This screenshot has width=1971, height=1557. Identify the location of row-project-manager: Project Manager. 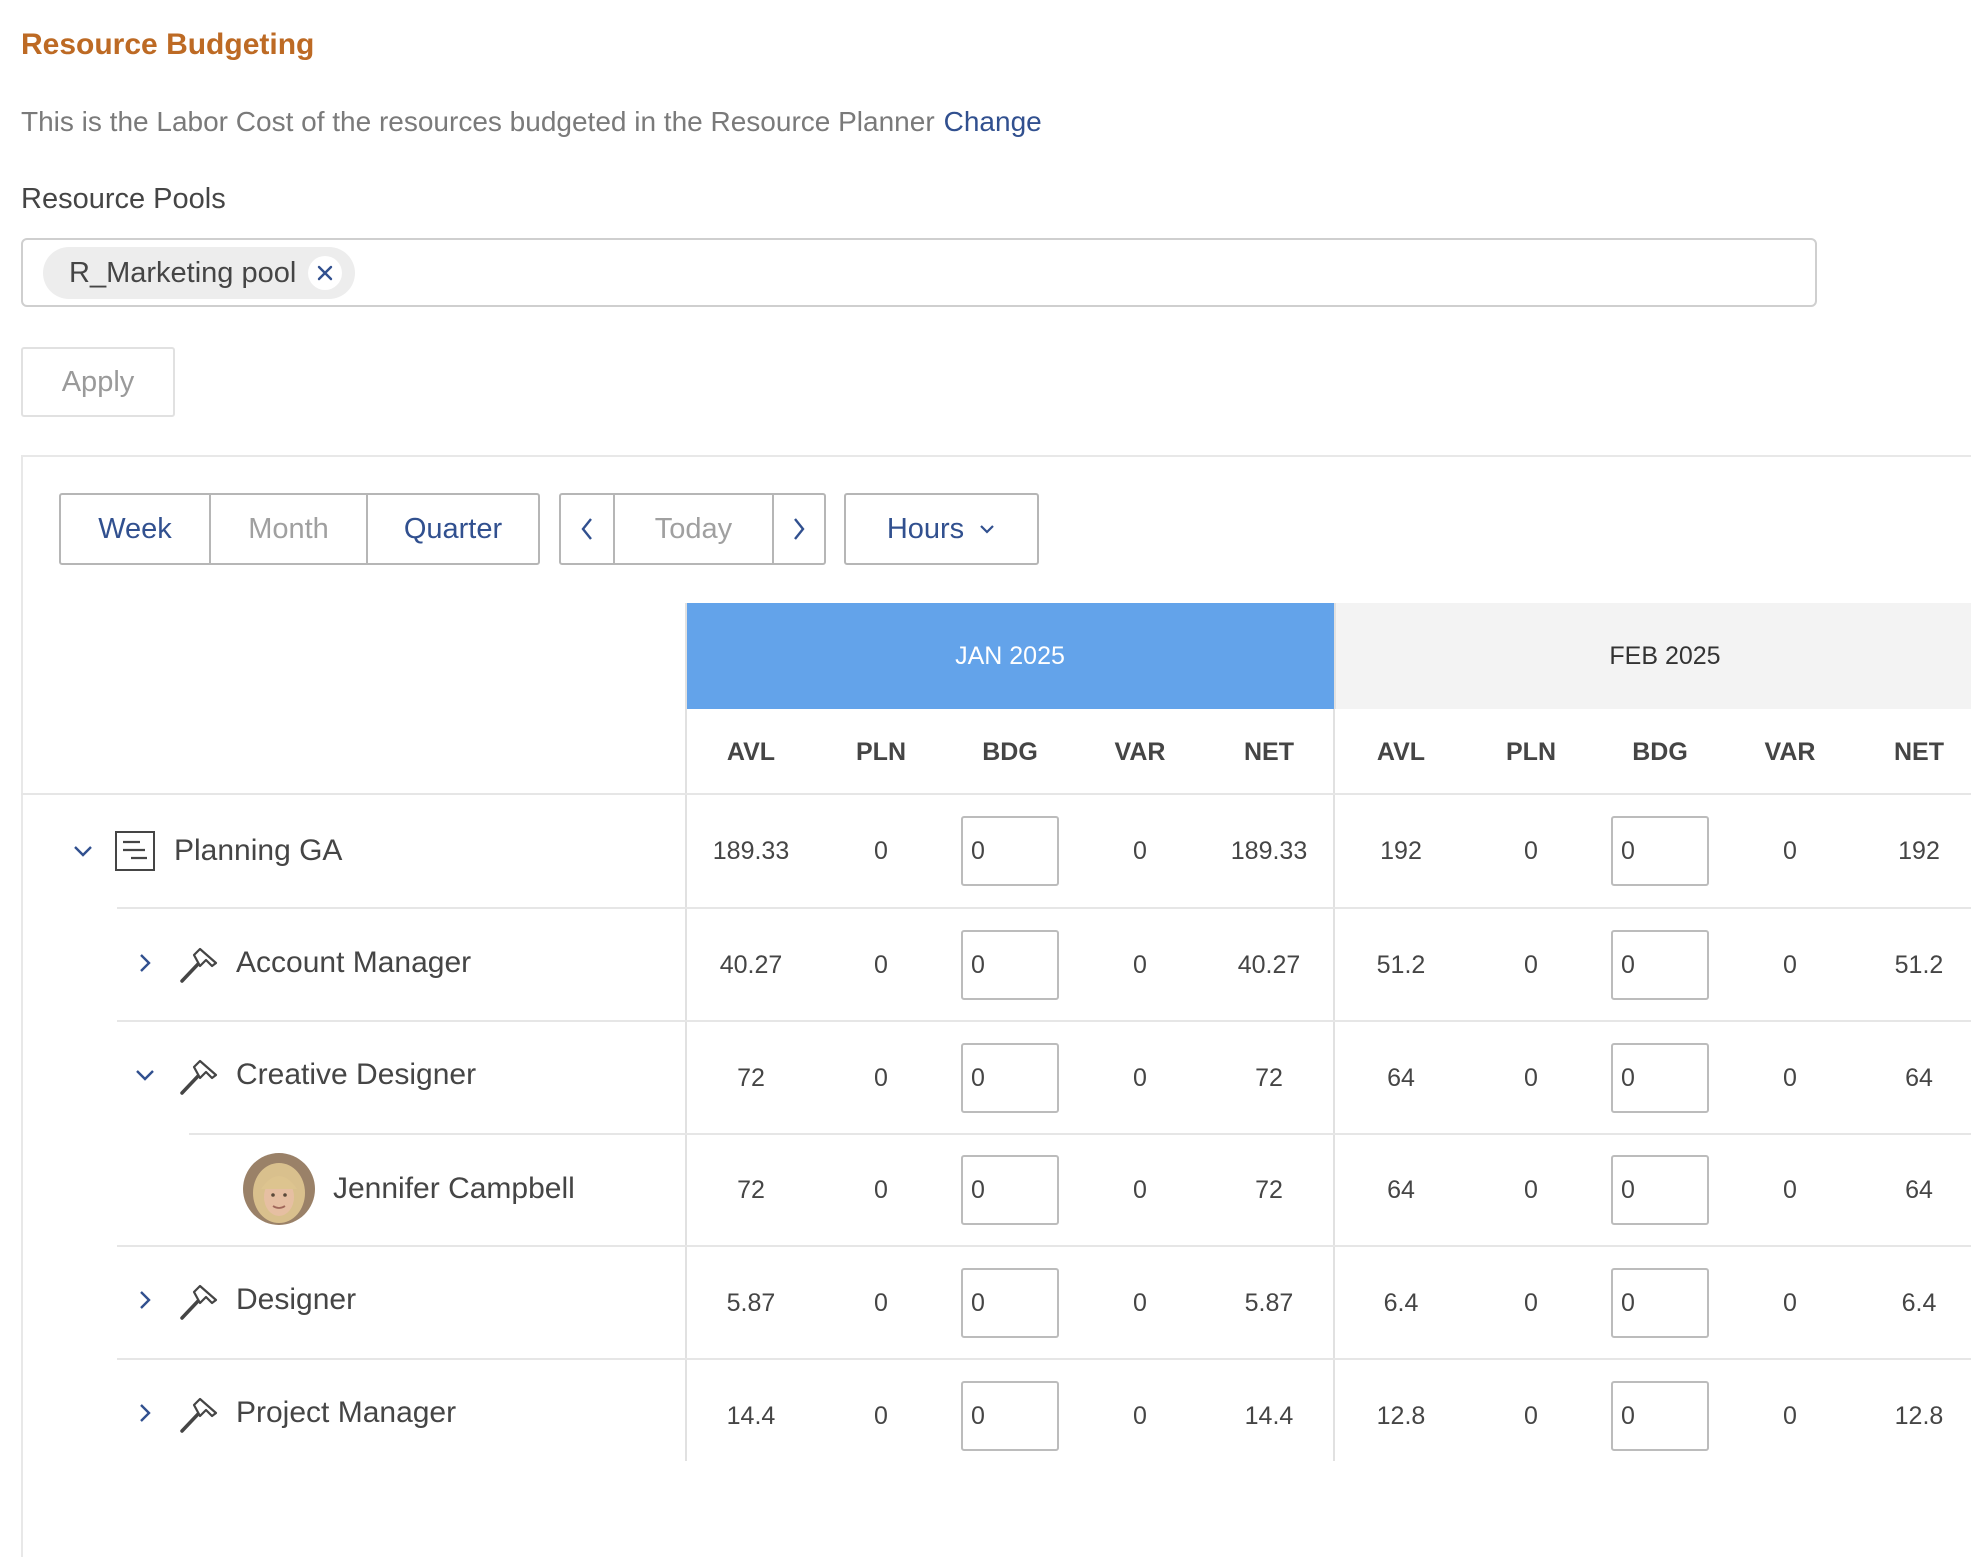
(295, 1413).